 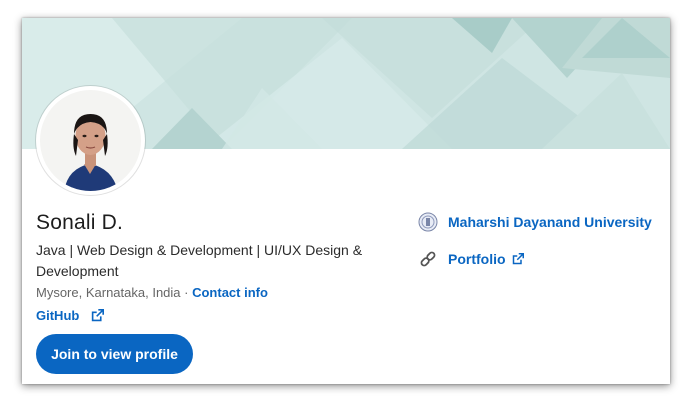 I want to click on location-text: Mysore, Karnataka, India, so click(x=108, y=292).